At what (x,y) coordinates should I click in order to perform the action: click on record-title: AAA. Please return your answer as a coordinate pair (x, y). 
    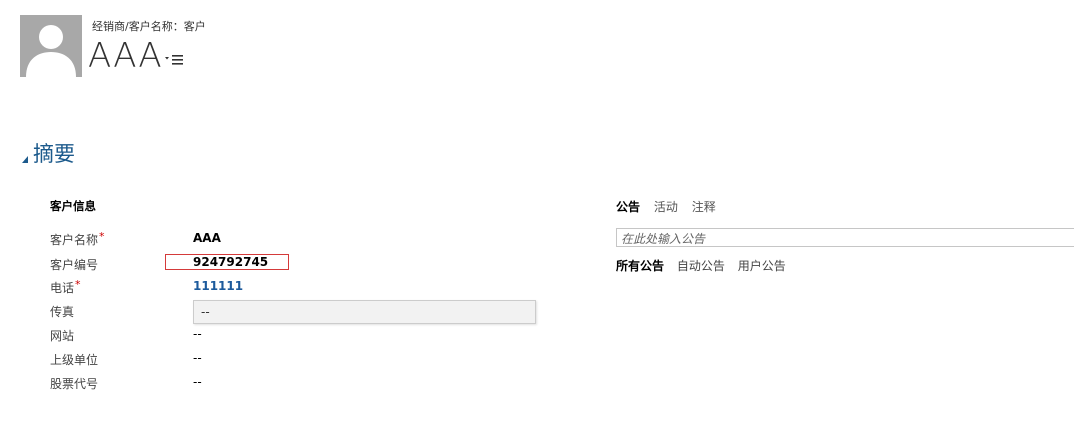
    Looking at the image, I should click on (125, 56).